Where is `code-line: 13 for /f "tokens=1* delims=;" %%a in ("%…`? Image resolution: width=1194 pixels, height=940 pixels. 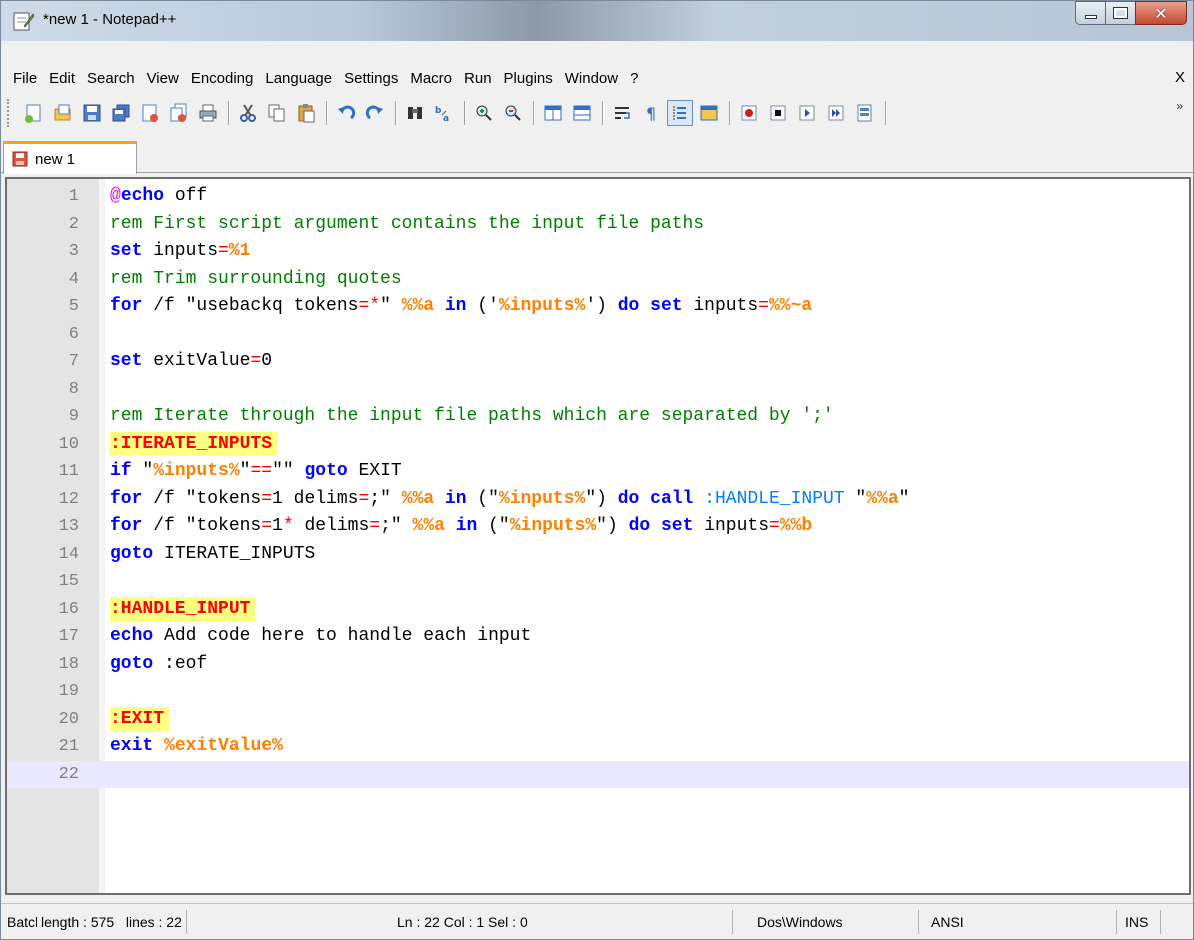
code-line: 13 for /f "tokens=1* delims=;" %%a in ("%… is located at coordinates (598, 527).